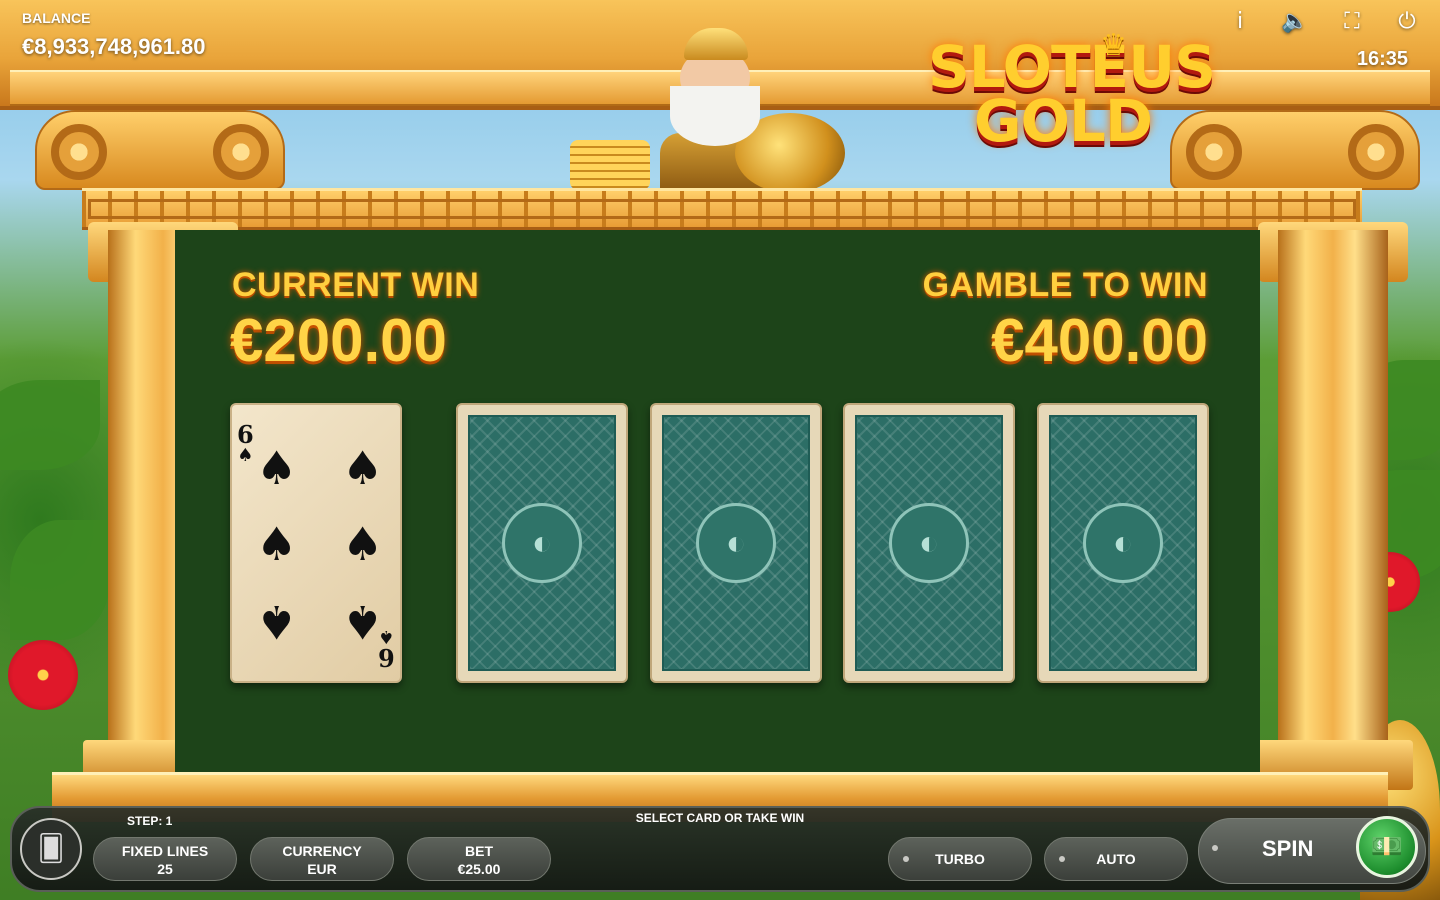 This screenshot has width=1440, height=900. I want to click on hidden-card-2: ◐, so click(736, 543).